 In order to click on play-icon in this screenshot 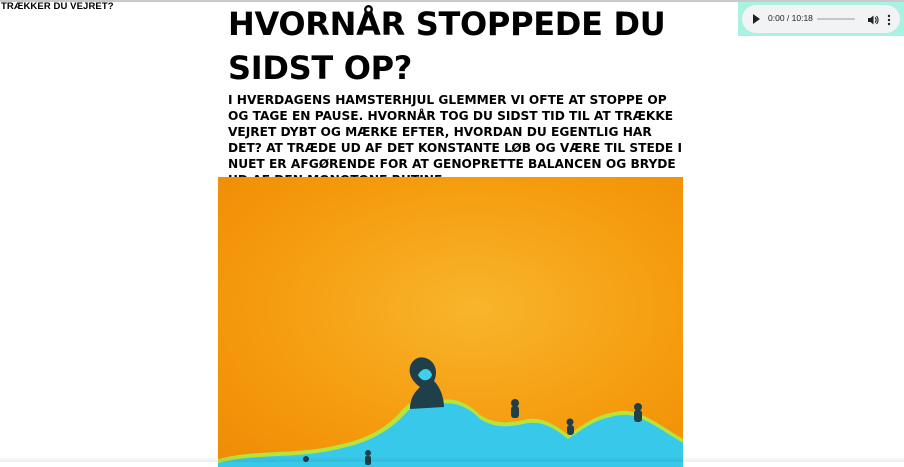, I will do `click(756, 19)`.